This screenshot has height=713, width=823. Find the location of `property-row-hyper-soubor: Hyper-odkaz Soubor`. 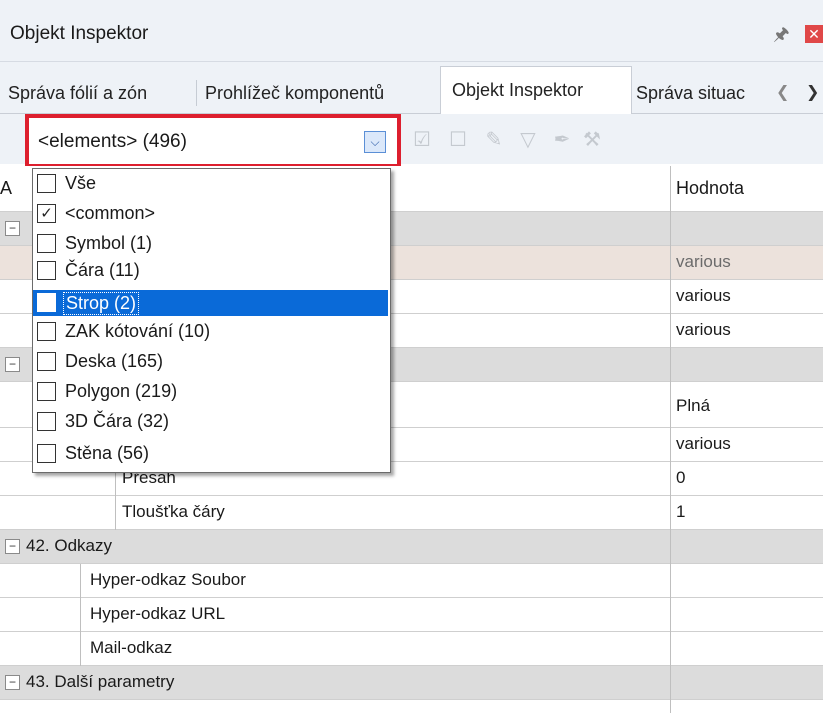

property-row-hyper-soubor: Hyper-odkaz Soubor is located at coordinates (411, 581).